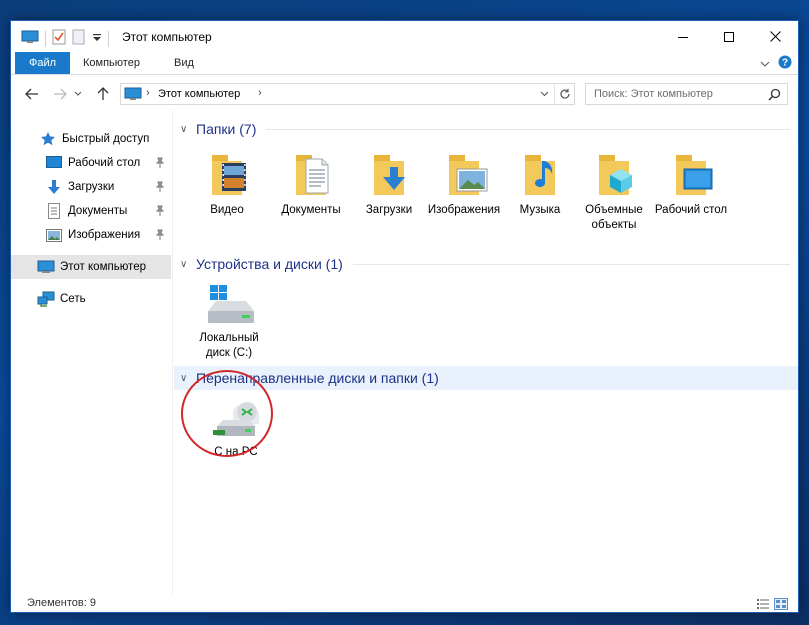 This screenshot has height=625, width=809. Describe the element at coordinates (269, 264) in the screenshot. I see `group-title: Устройства и диски (1)` at that location.